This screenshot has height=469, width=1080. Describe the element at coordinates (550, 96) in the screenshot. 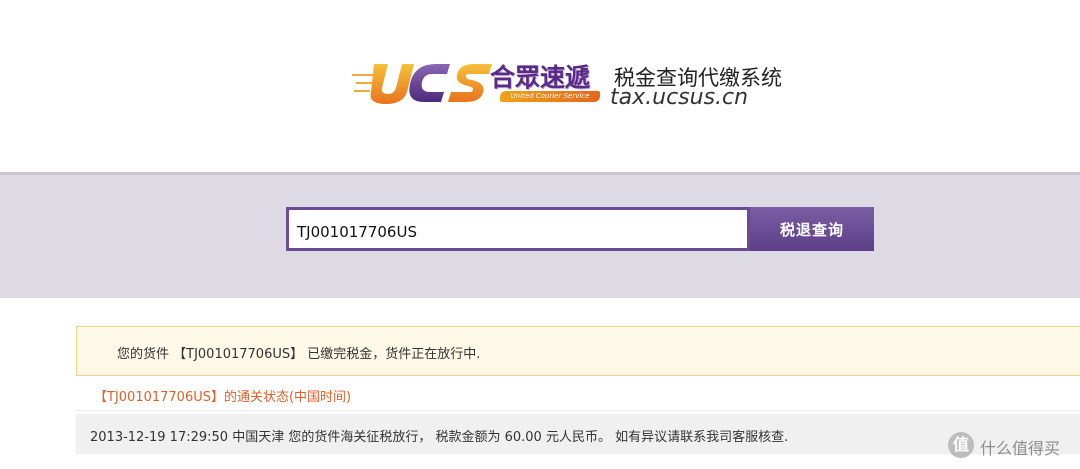

I see `logo-english-name: United Courier Service` at that location.